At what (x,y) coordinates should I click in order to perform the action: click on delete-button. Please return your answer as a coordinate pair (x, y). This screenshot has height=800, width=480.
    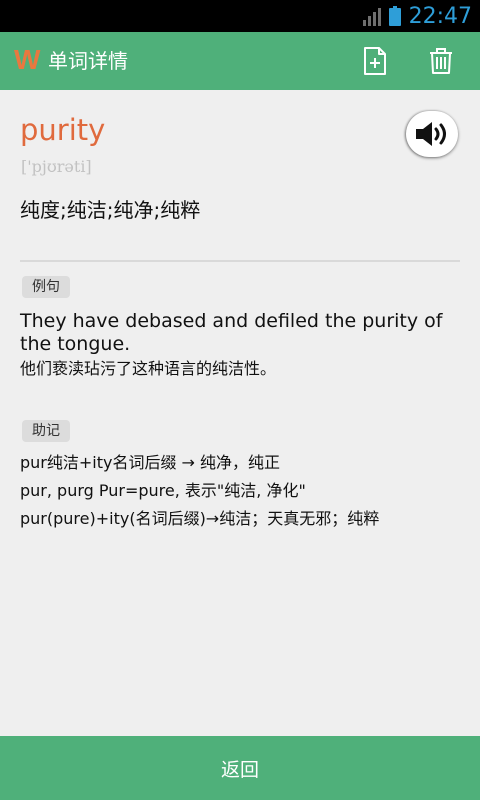
    Looking at the image, I should click on (441, 61).